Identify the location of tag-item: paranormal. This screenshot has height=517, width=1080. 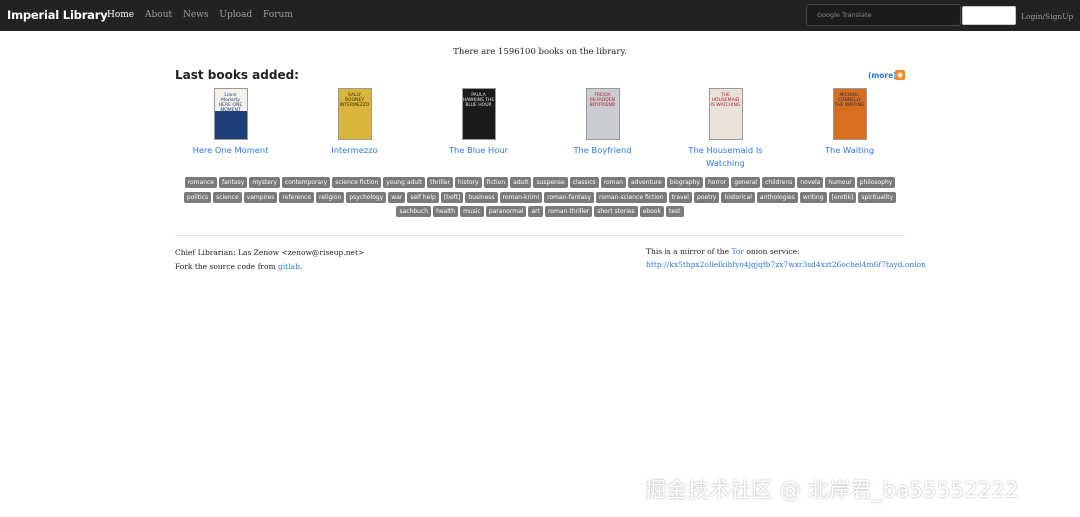
(506, 211).